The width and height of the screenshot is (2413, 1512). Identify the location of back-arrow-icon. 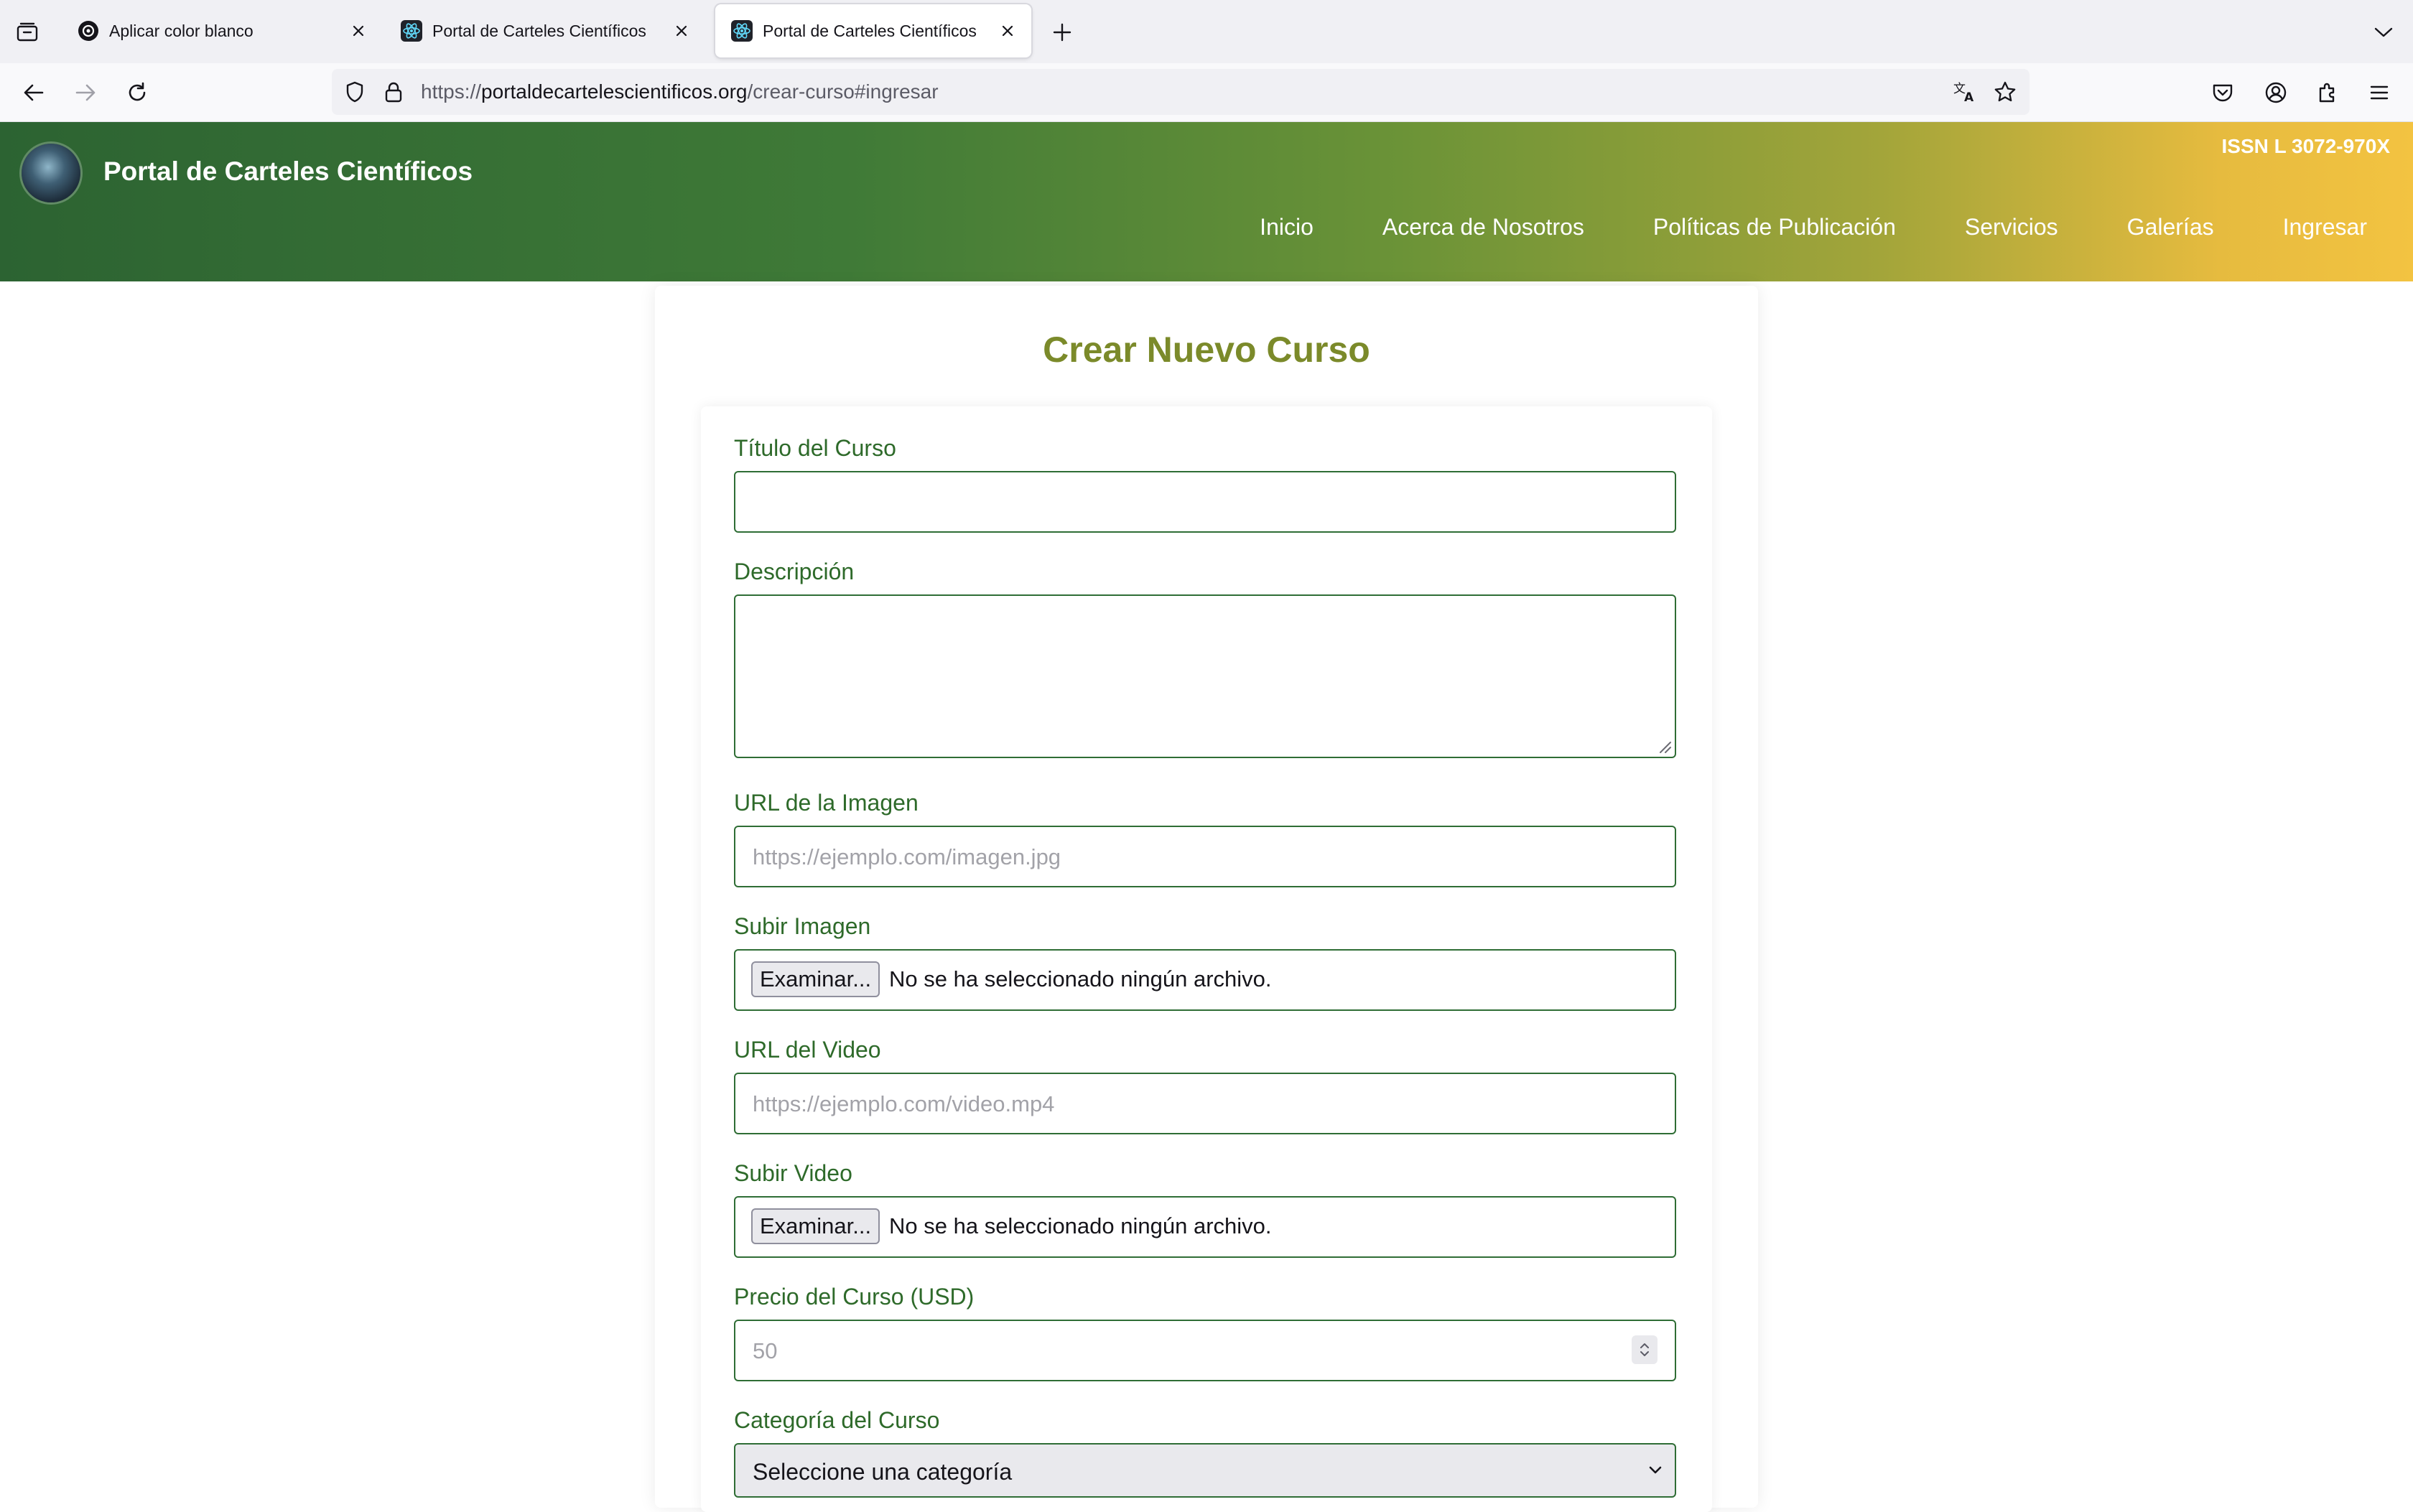
(33, 92).